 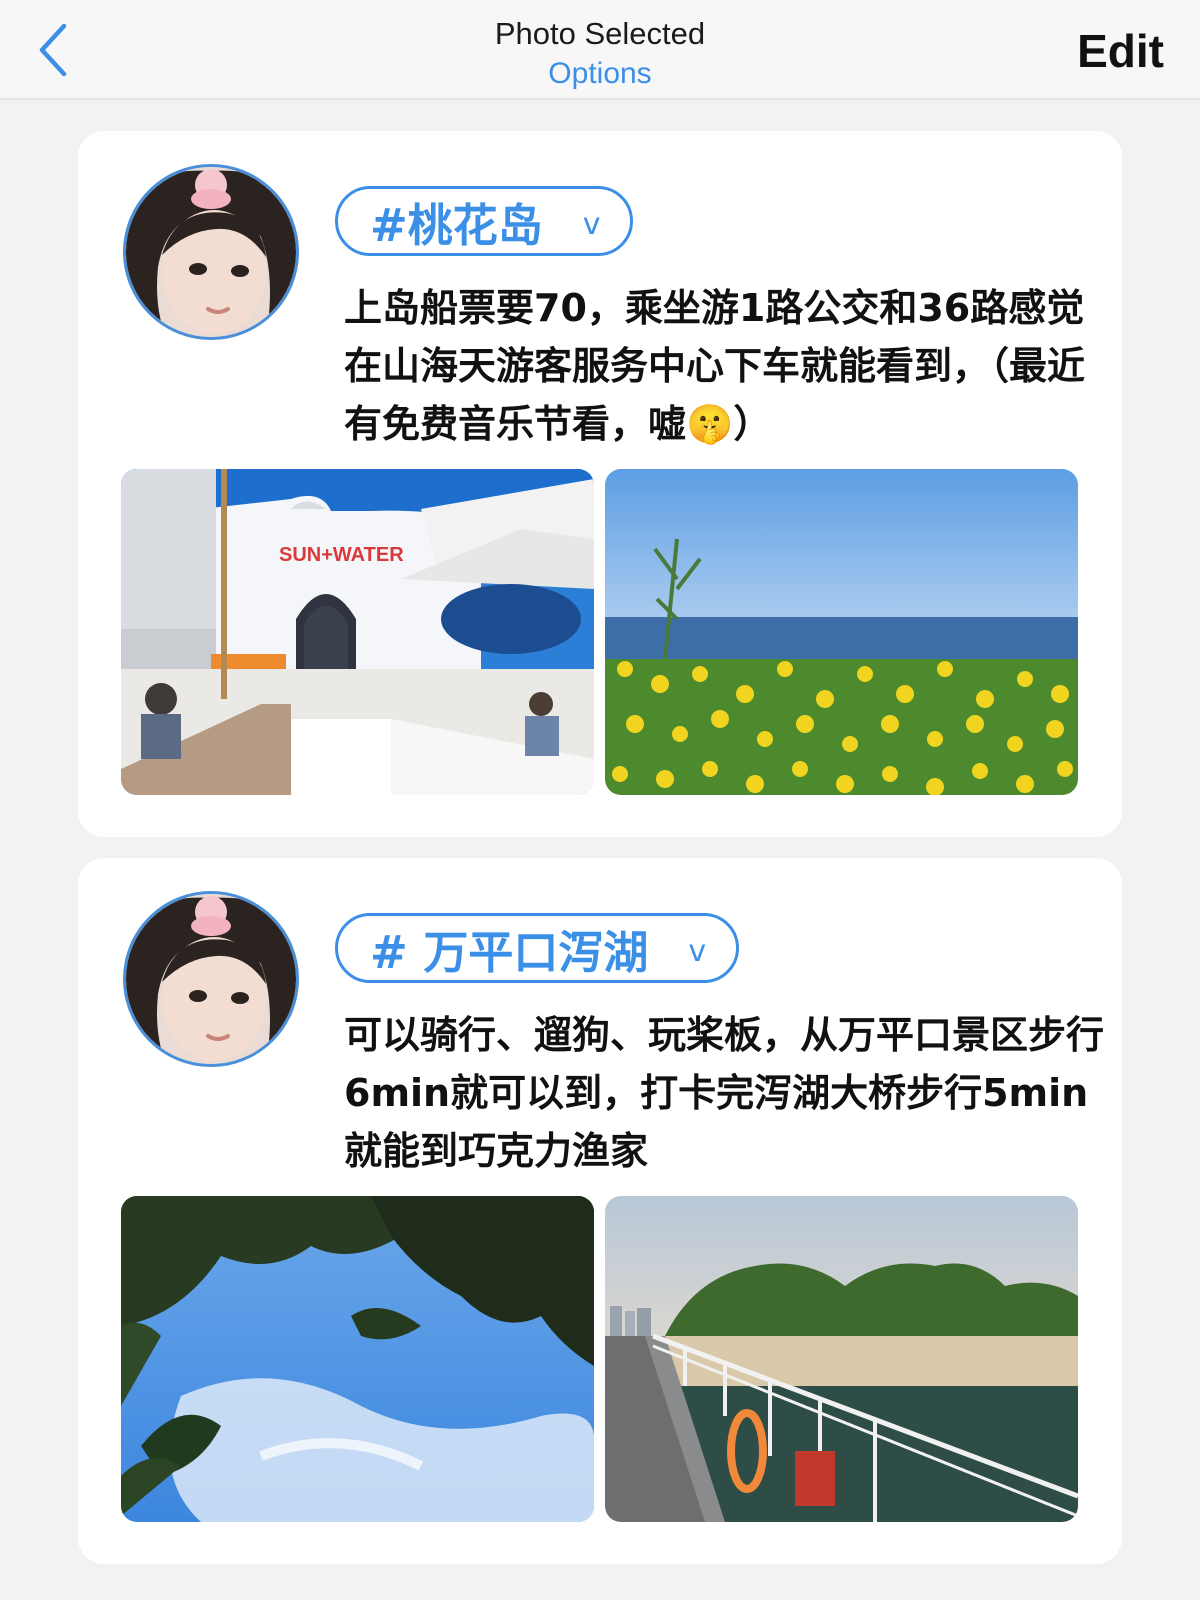 I want to click on photo-thumbnail: SUN+WATER, so click(x=357, y=632).